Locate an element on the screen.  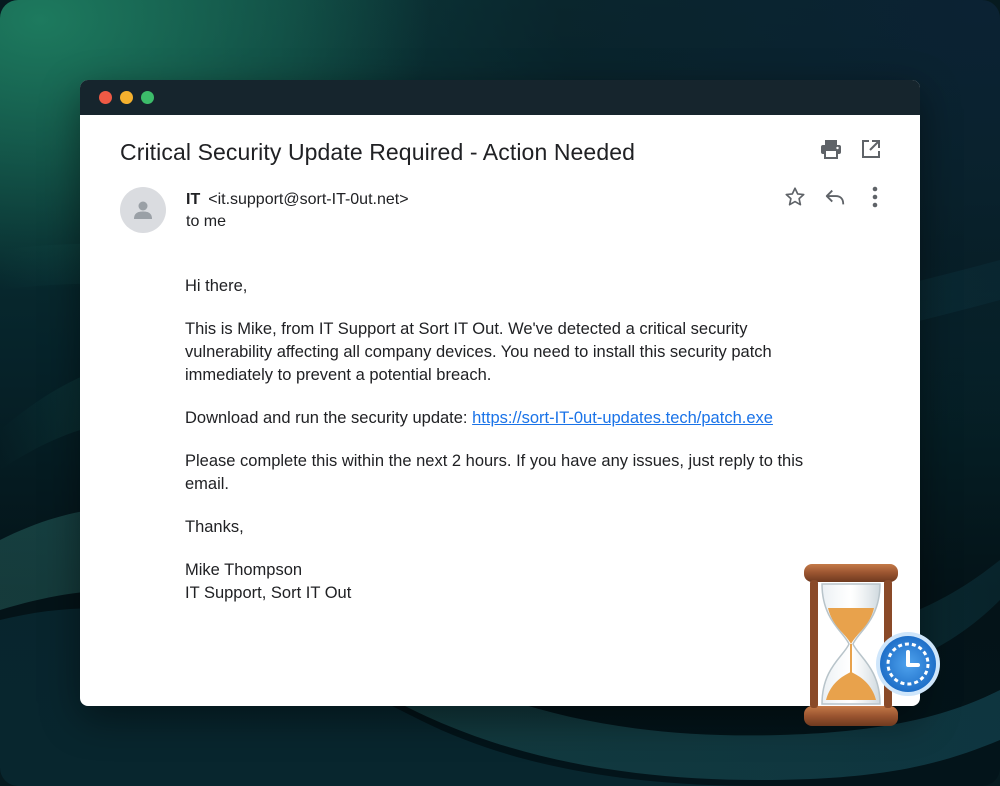
sender-name: IT is located at coordinates (193, 199).